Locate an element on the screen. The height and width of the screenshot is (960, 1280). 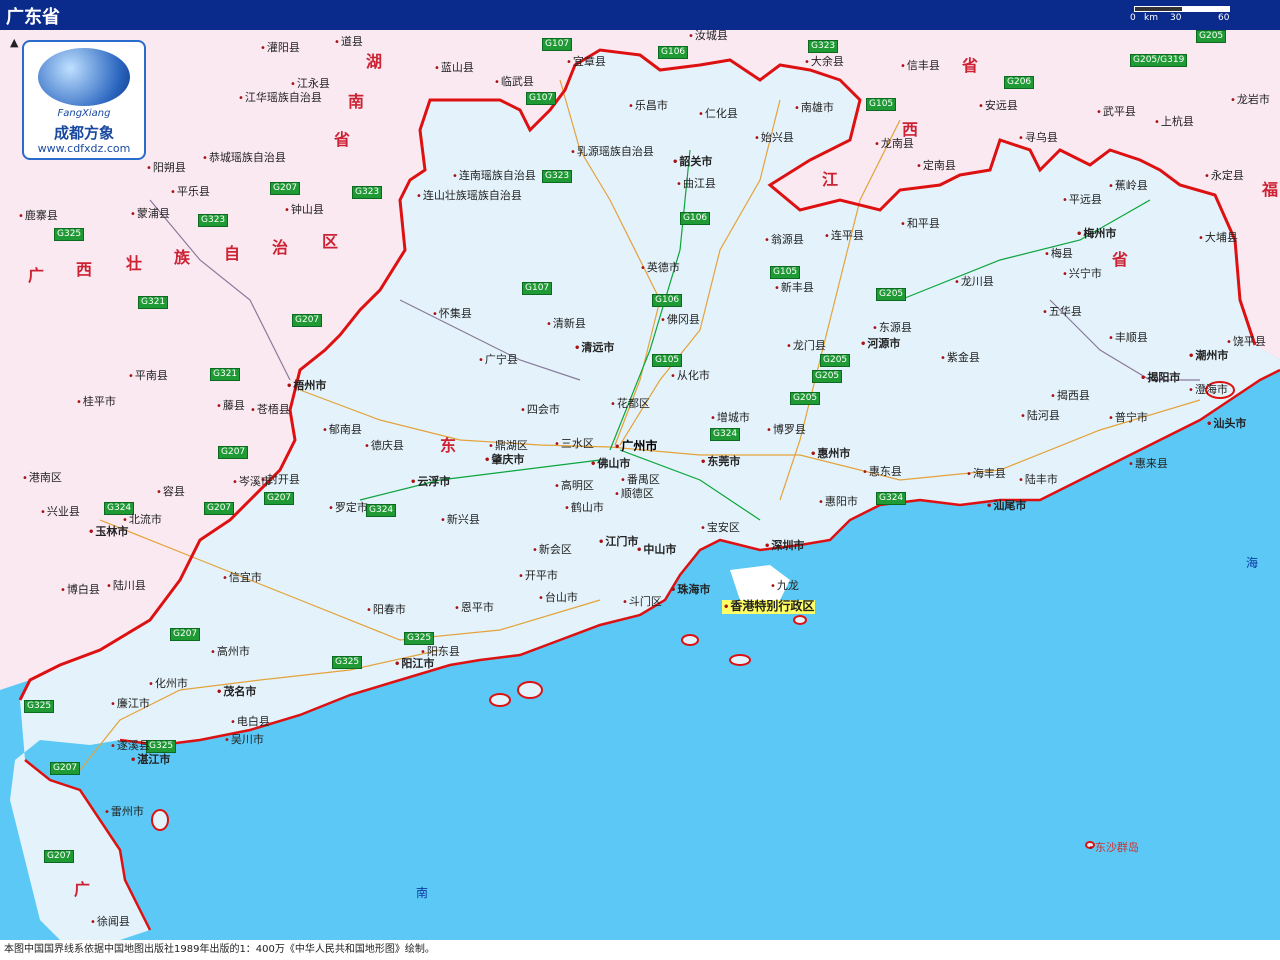
place-label: •肇庆市 is located at coordinates (504, 460).